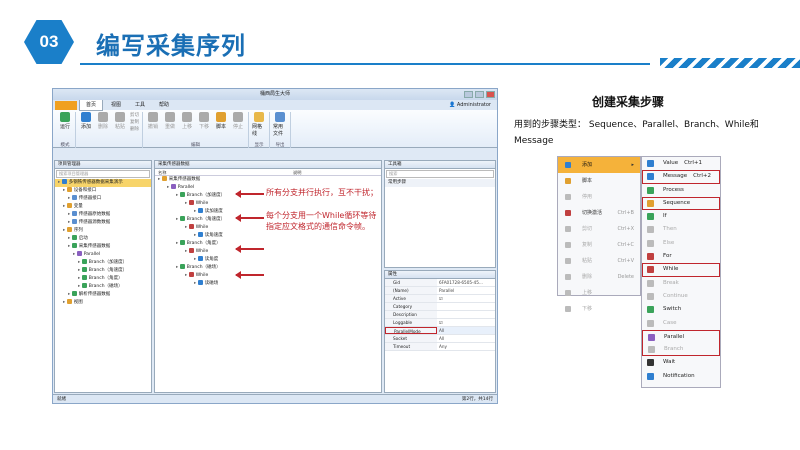 The width and height of the screenshot is (800, 450). Describe the element at coordinates (103, 255) in the screenshot. I see `tree-item: ▸ Parallel` at that location.